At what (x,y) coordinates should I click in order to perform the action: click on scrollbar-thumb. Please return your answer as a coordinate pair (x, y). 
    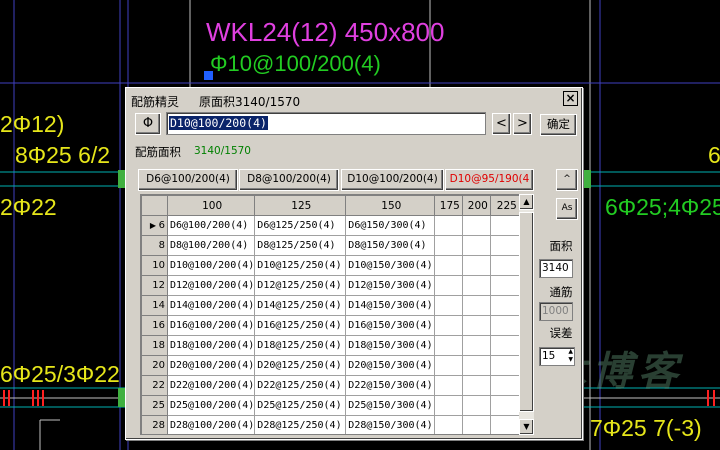
    Looking at the image, I should click on (526, 312).